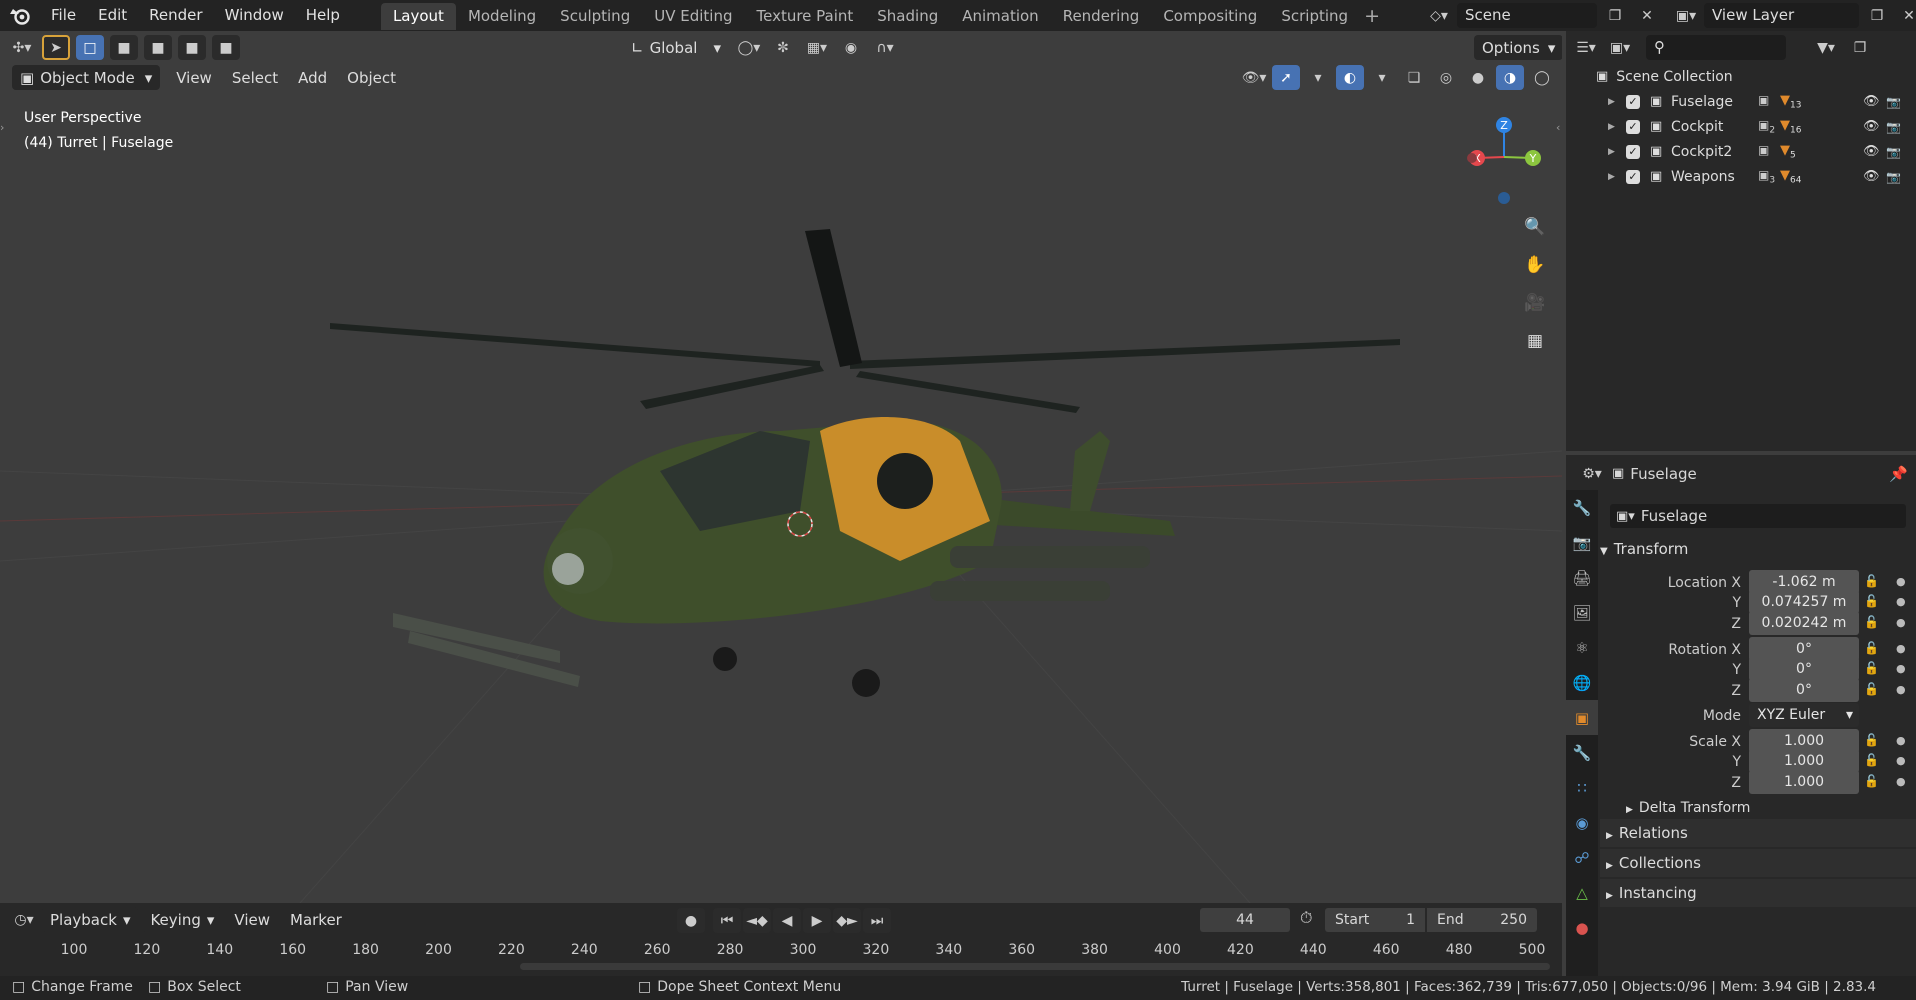 The height and width of the screenshot is (1000, 1916). What do you see at coordinates (1478, 77) in the screenshot?
I see `solid-shading-icon: ●` at bounding box center [1478, 77].